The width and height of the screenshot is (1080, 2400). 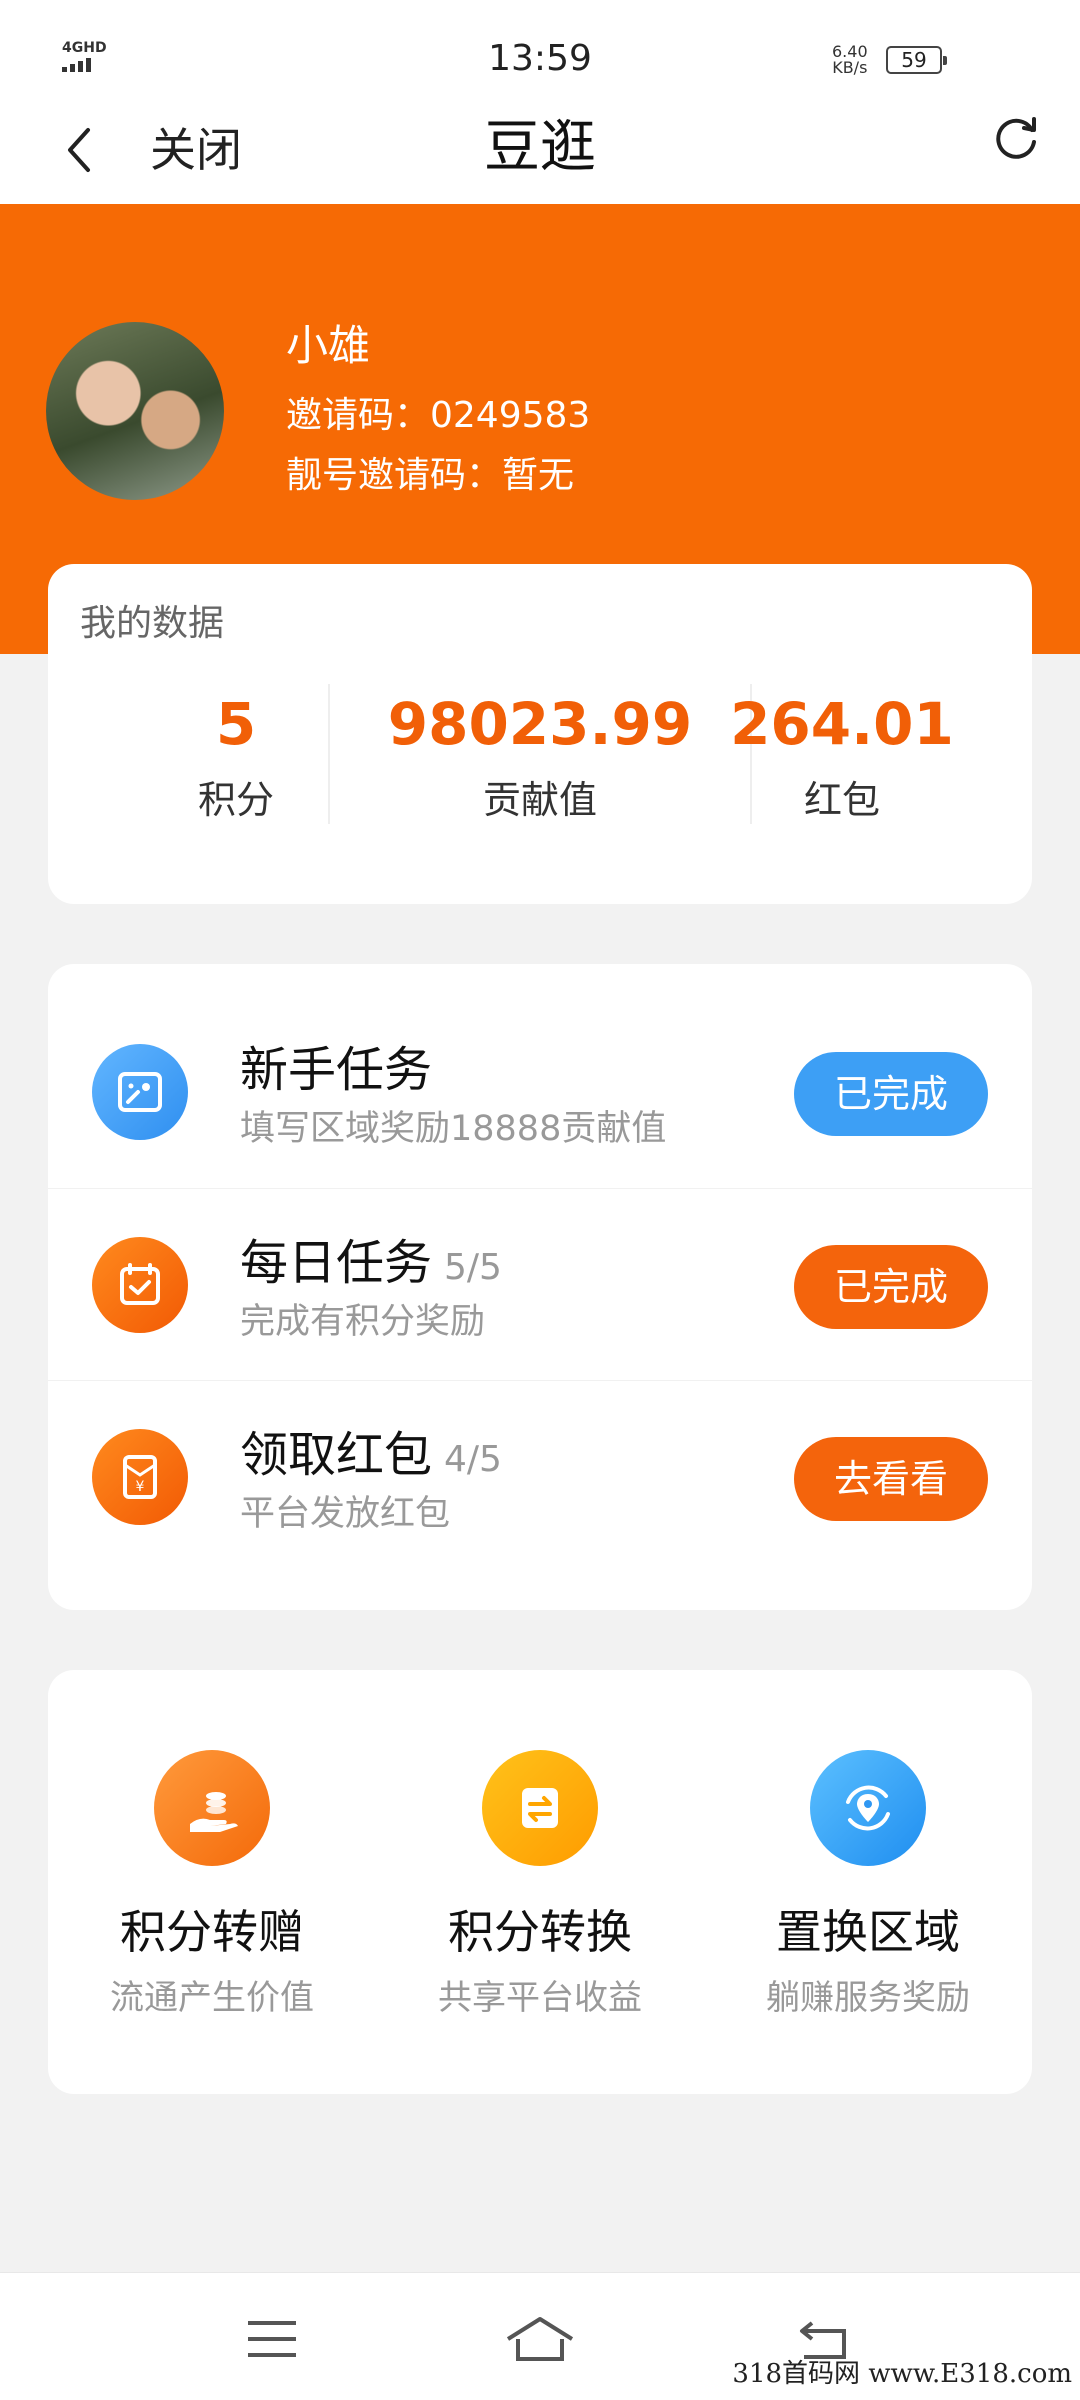 I want to click on stat-points: 5 积分, so click(x=236, y=757).